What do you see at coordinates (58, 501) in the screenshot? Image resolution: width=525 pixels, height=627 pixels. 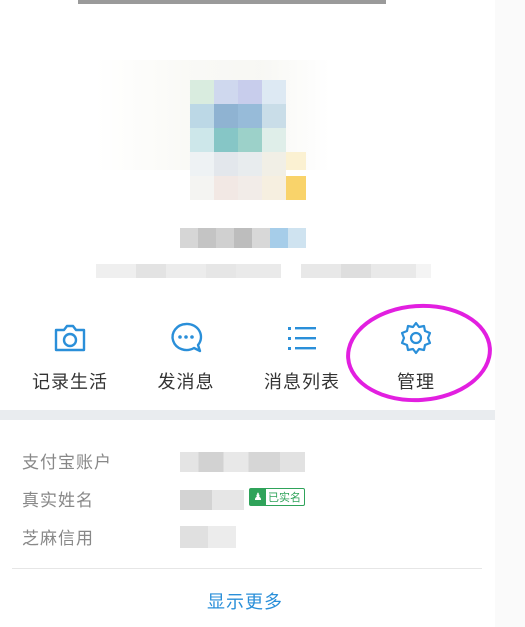 I see `real-name-label: 真实姓名` at bounding box center [58, 501].